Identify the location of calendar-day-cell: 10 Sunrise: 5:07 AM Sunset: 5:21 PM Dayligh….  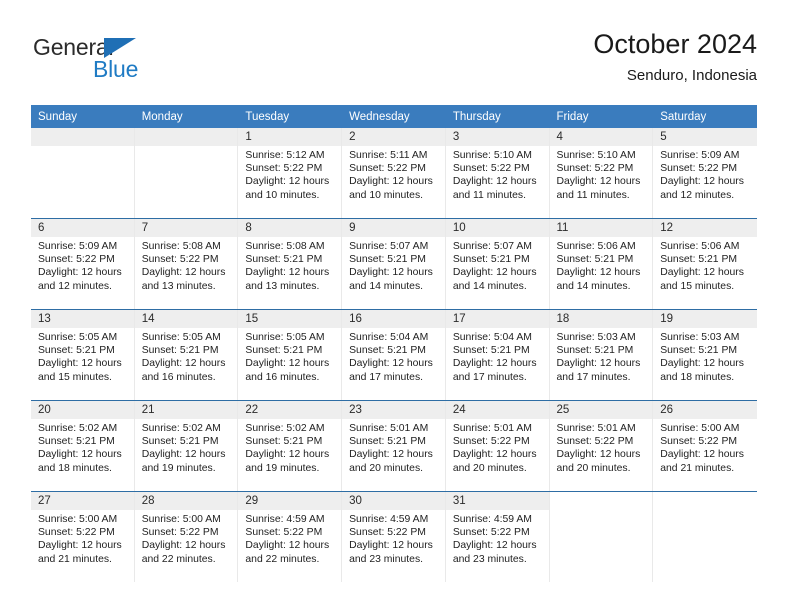
(497, 264).